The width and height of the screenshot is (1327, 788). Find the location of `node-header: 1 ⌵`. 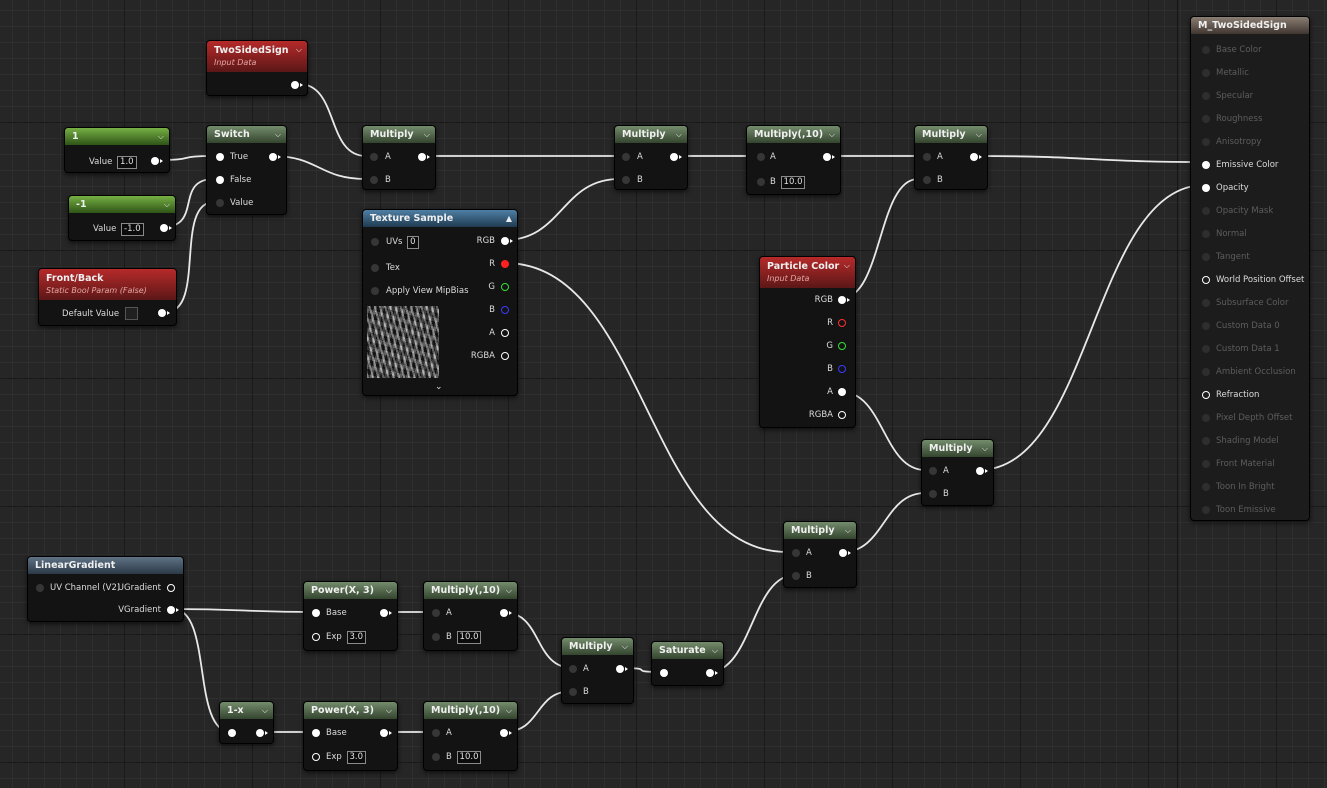

node-header: 1 ⌵ is located at coordinates (117, 136).